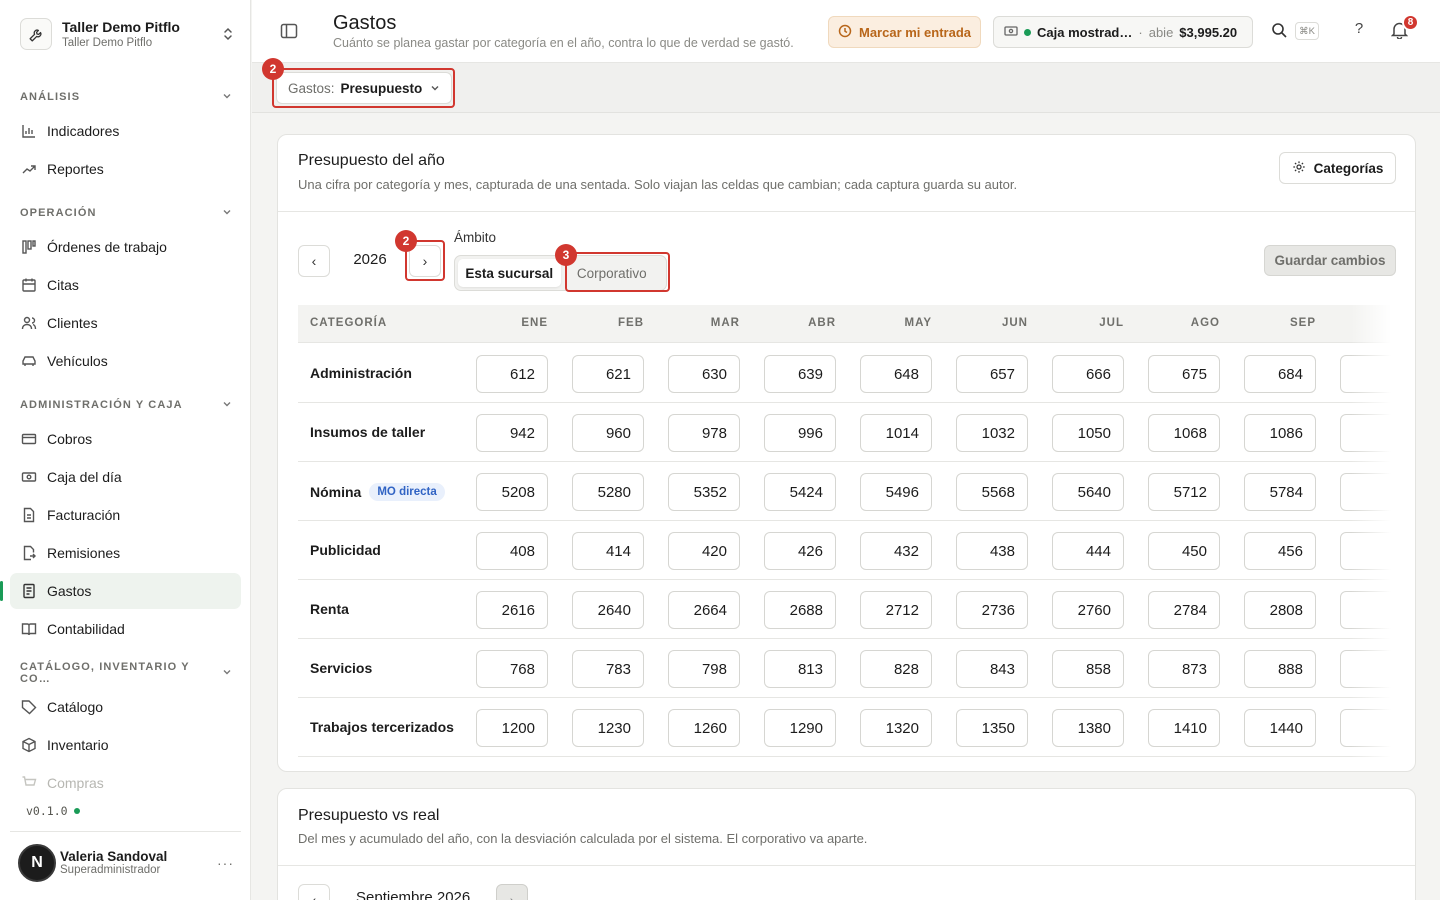  Describe the element at coordinates (704, 492) in the screenshot. I see `budget-cell-input: 5352` at that location.